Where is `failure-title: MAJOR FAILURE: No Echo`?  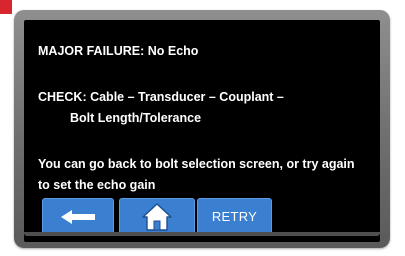
failure-title: MAJOR FAILURE: No Echo is located at coordinates (118, 51).